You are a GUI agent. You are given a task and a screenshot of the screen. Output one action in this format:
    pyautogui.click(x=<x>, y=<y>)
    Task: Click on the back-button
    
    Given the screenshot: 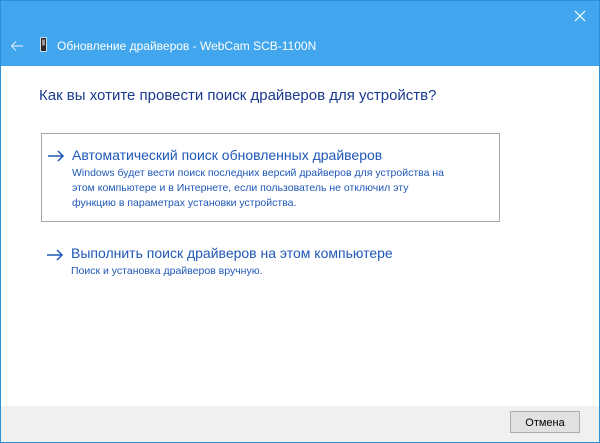 What is the action you would take?
    pyautogui.click(x=17, y=46)
    